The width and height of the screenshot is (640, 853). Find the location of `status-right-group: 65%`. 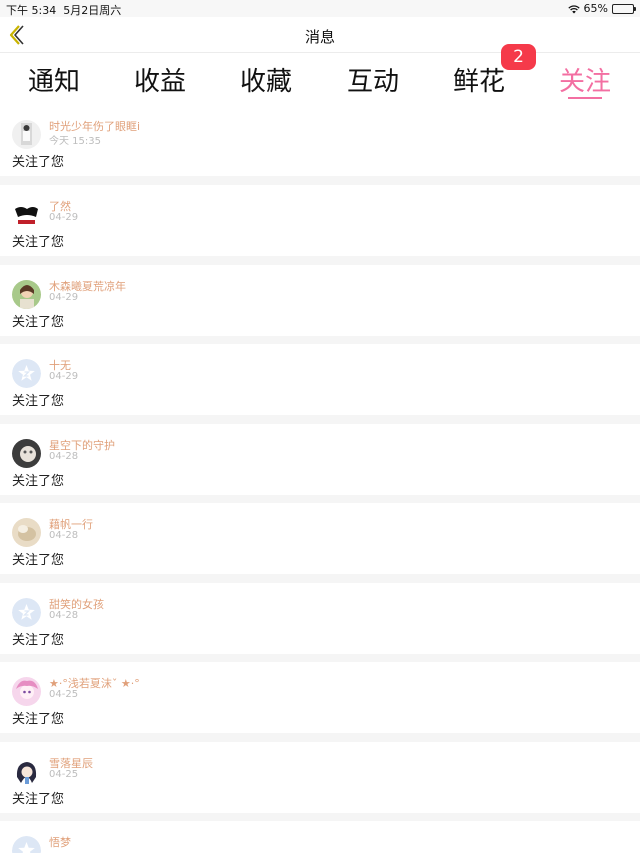

status-right-group: 65% is located at coordinates (601, 8).